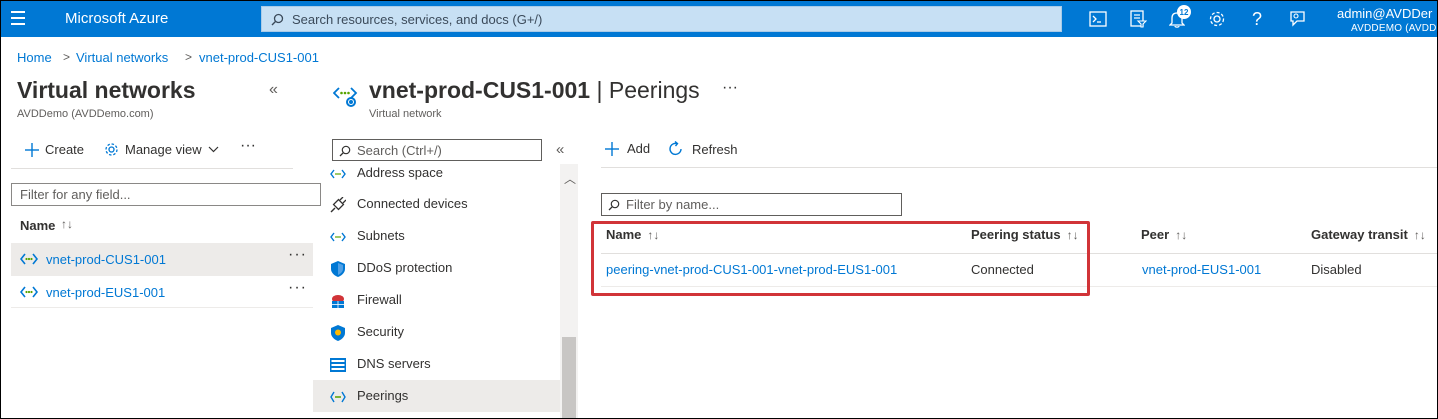 The height and width of the screenshot is (419, 1438). I want to click on directory-filter-icon, so click(1138, 19).